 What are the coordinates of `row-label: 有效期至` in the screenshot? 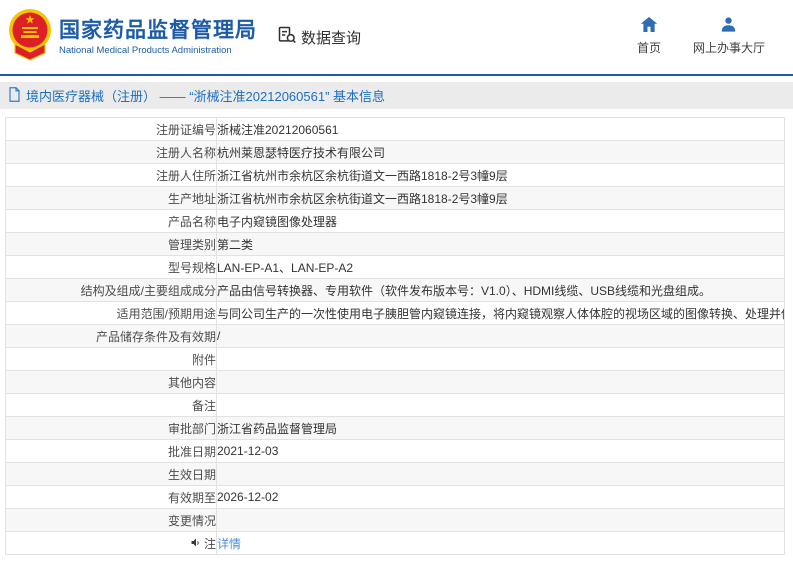 It's located at (191, 497).